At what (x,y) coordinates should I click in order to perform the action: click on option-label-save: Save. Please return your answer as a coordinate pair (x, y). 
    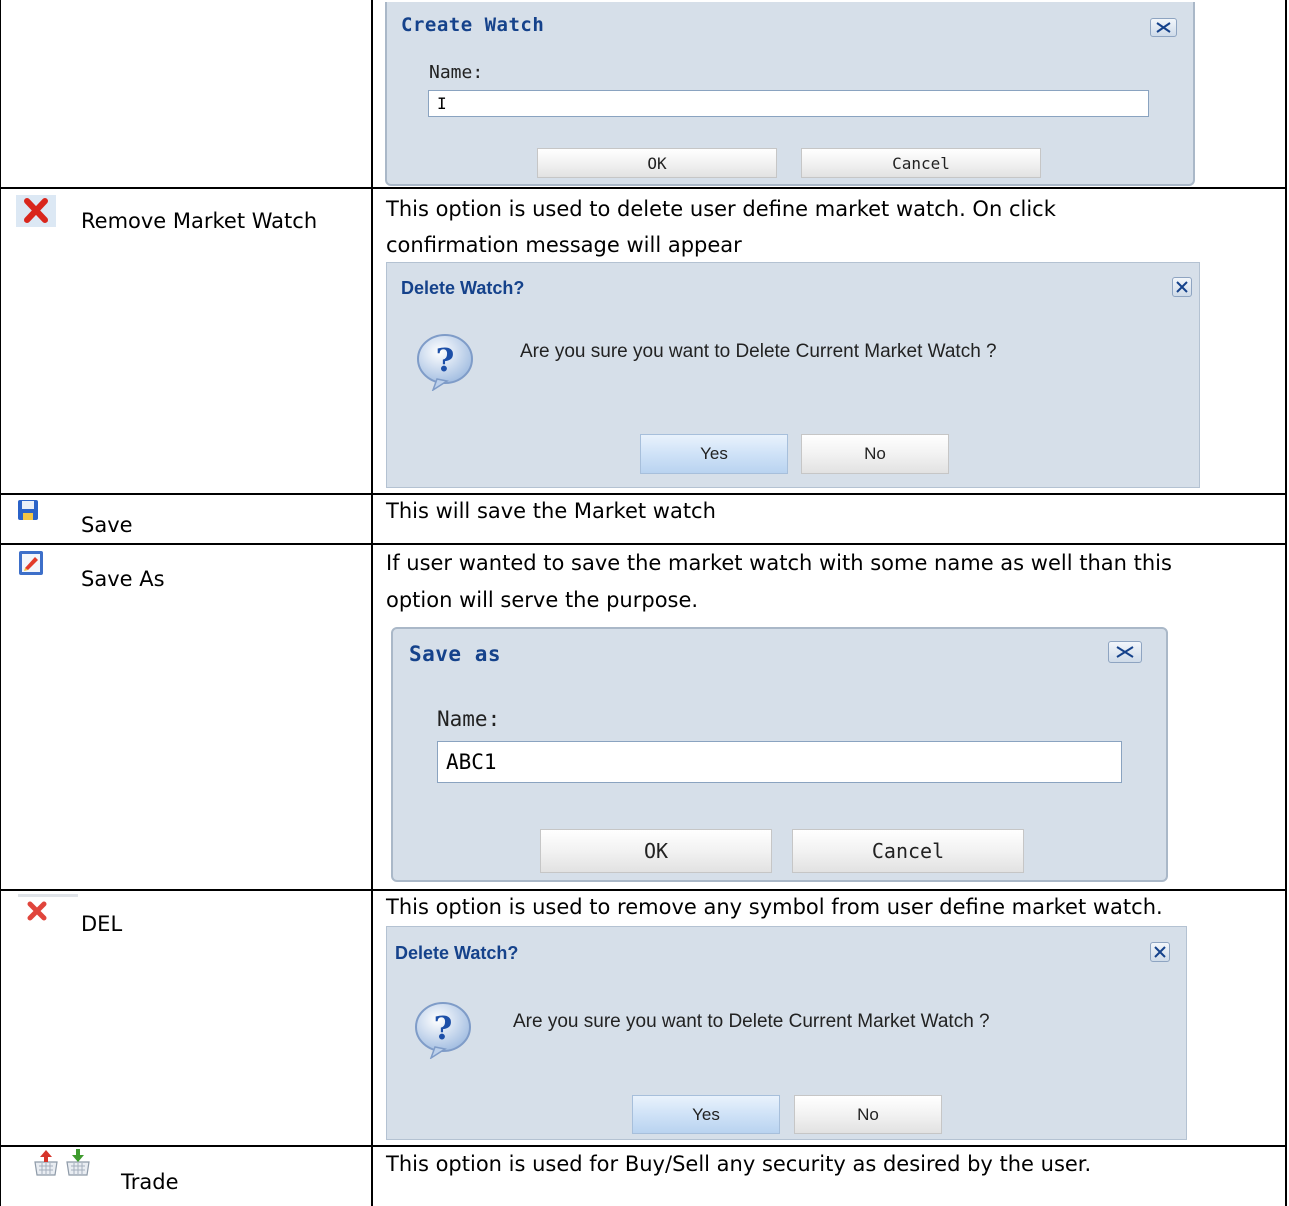
    Looking at the image, I should click on (107, 525).